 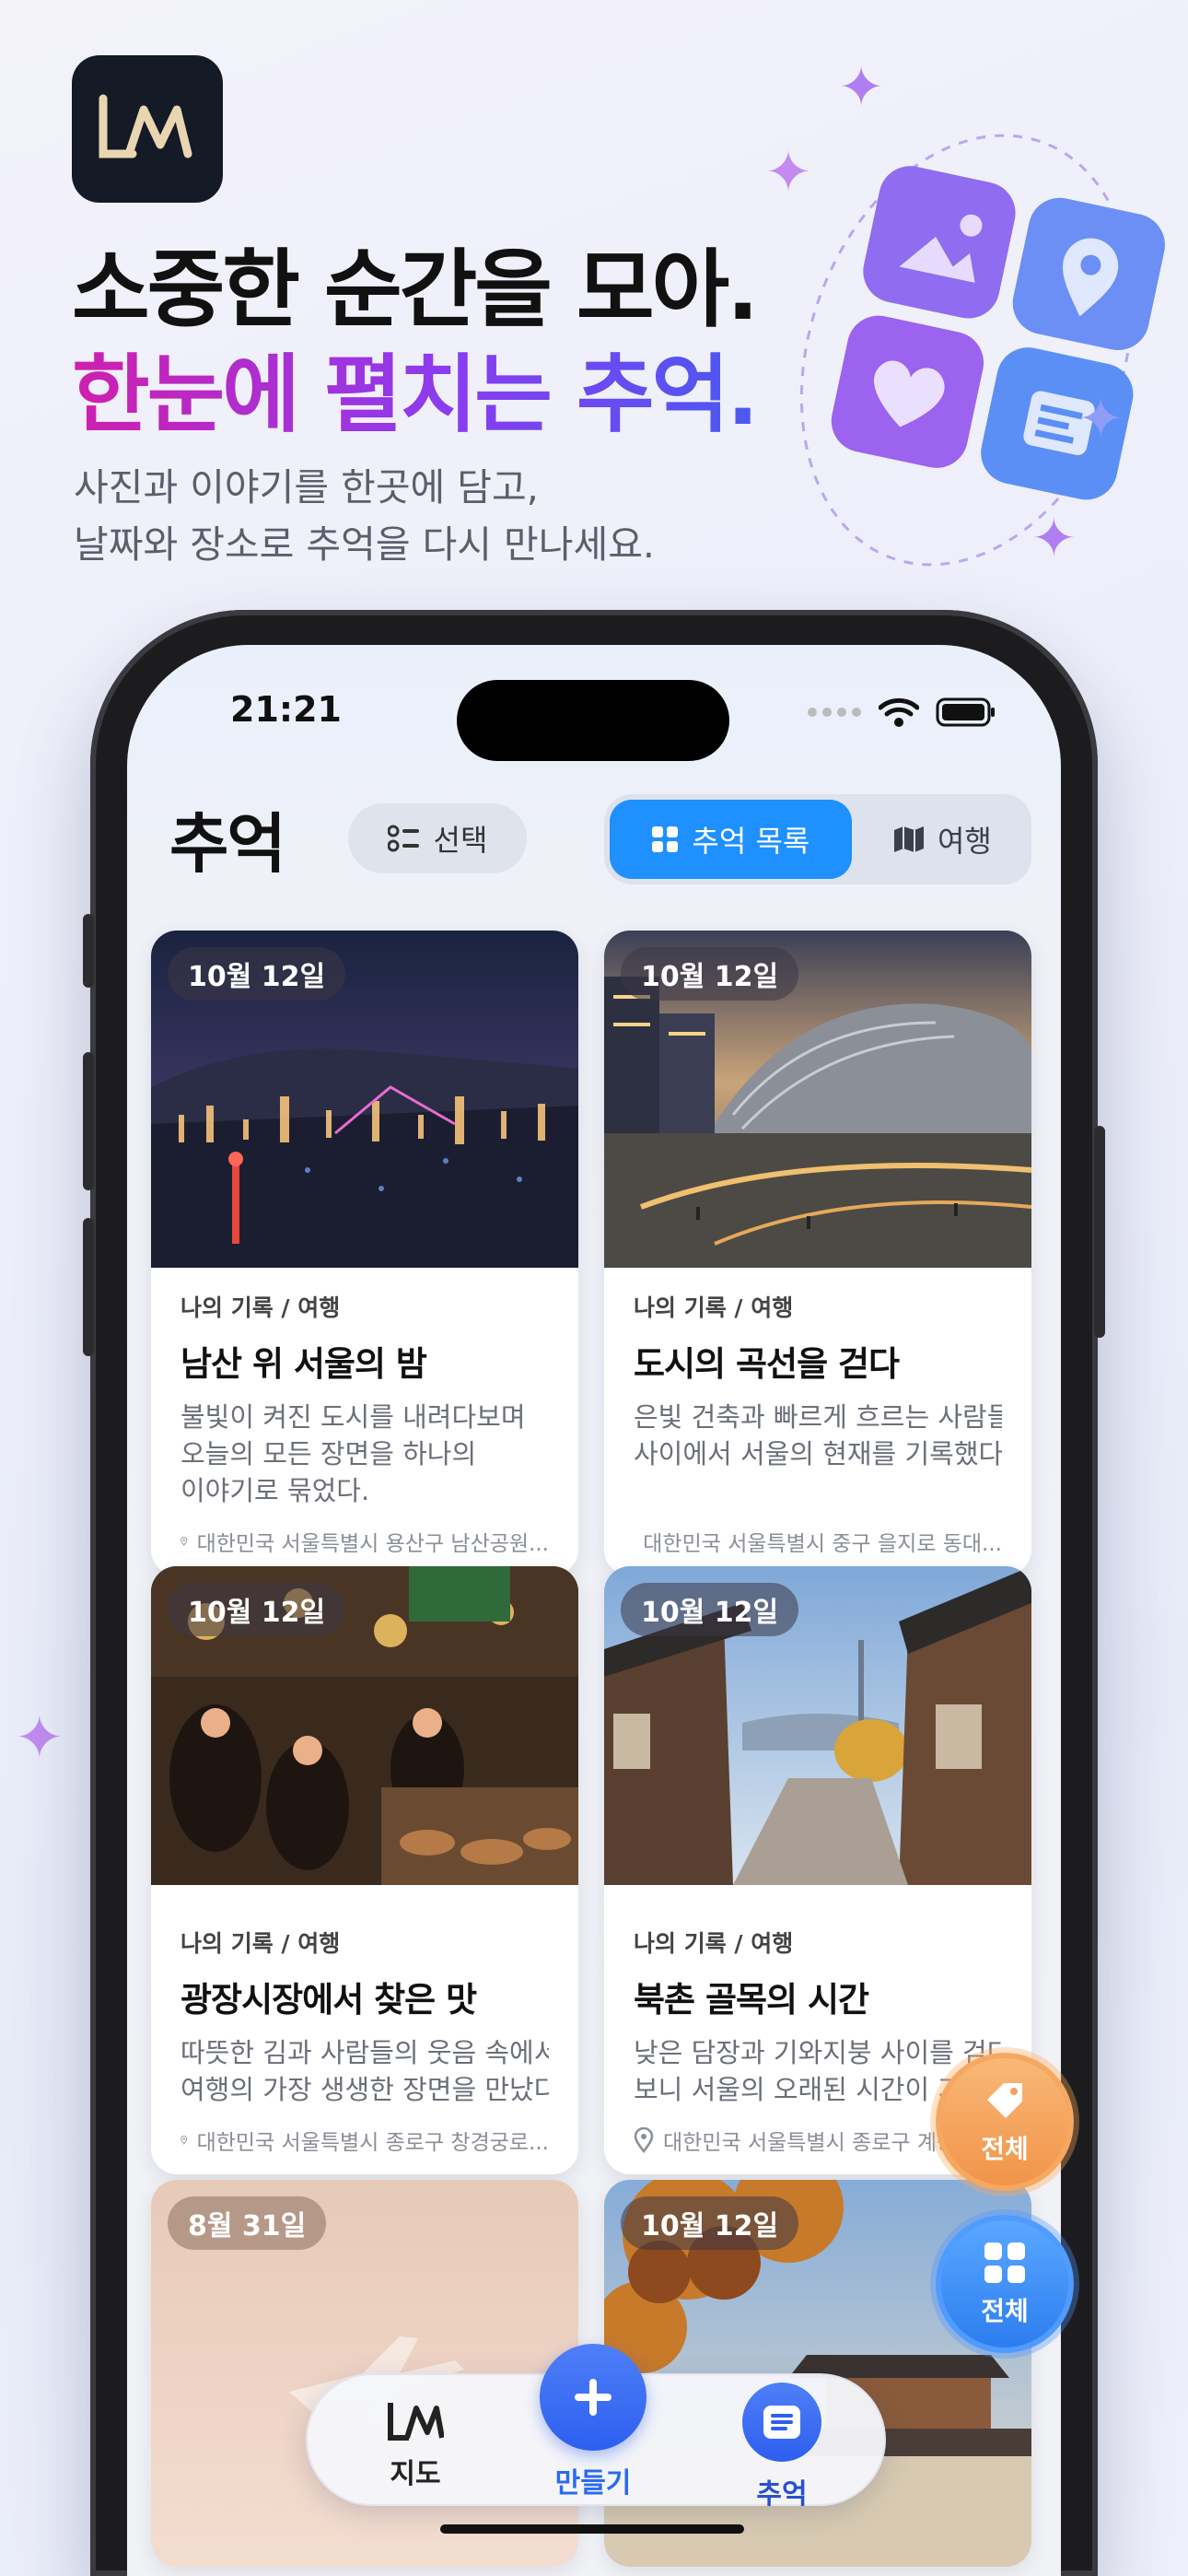 What do you see at coordinates (442, 516) in the screenshot?
I see `hero-subtitle: 사진과 이야기를 한곳에 담고, 날짜와 장소로 추억을 다시 만나세요.` at bounding box center [442, 516].